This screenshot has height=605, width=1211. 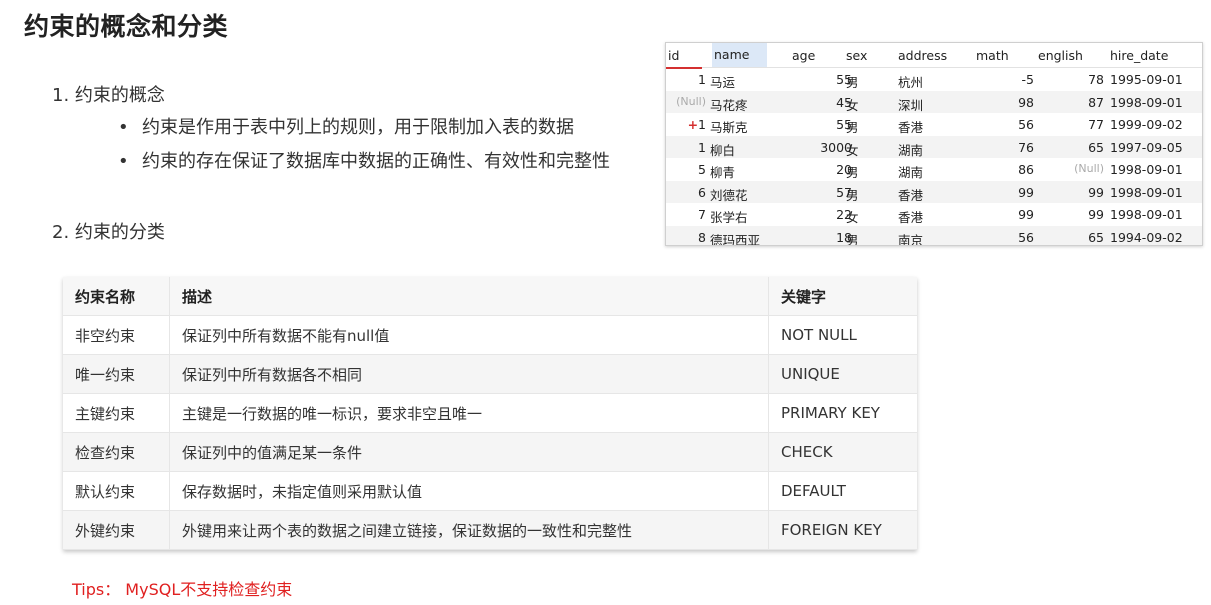 What do you see at coordinates (729, 216) in the screenshot?
I see `db-cell-name: 张学右` at bounding box center [729, 216].